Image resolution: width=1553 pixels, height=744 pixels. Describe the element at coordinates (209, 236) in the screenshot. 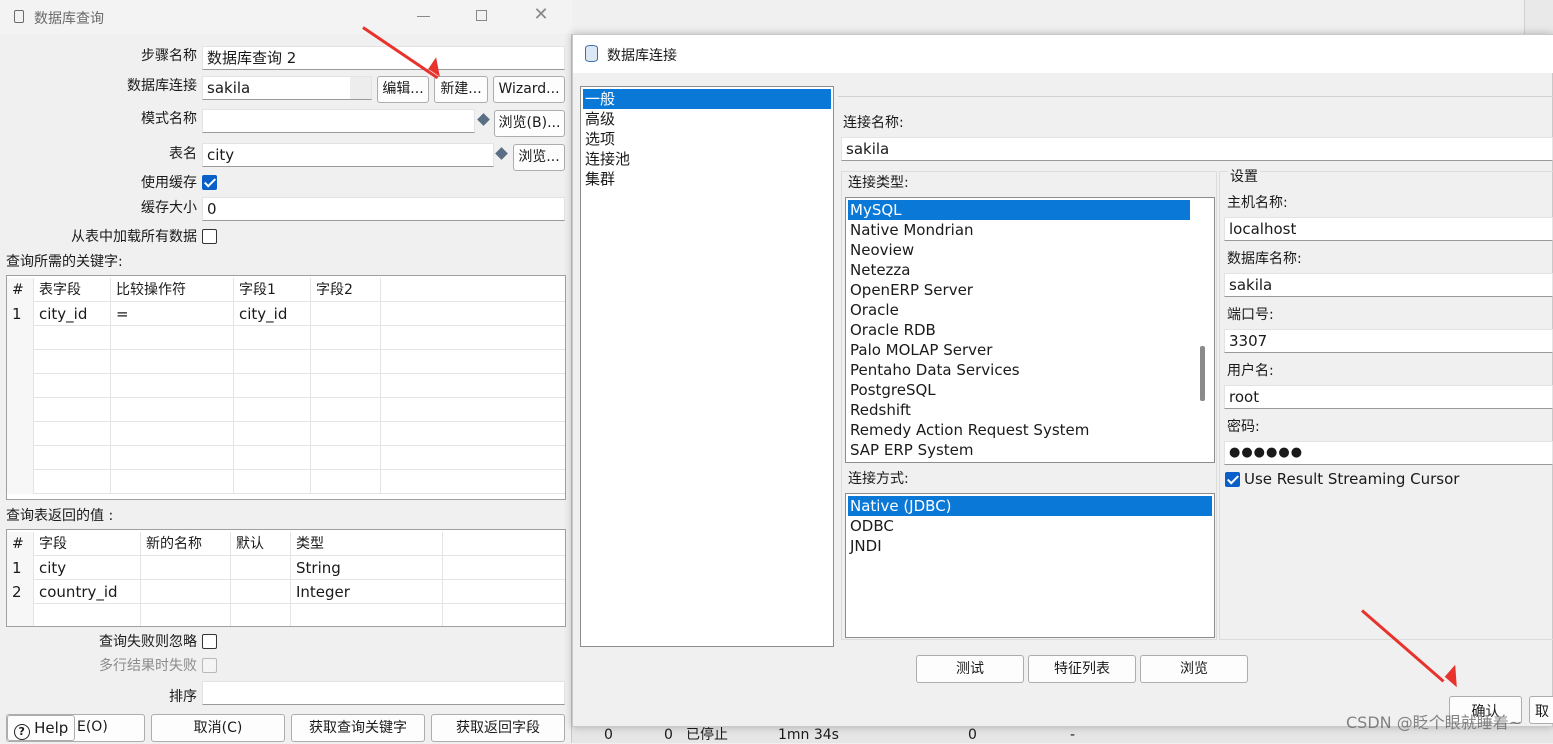

I see `load-all-checkbox` at that location.